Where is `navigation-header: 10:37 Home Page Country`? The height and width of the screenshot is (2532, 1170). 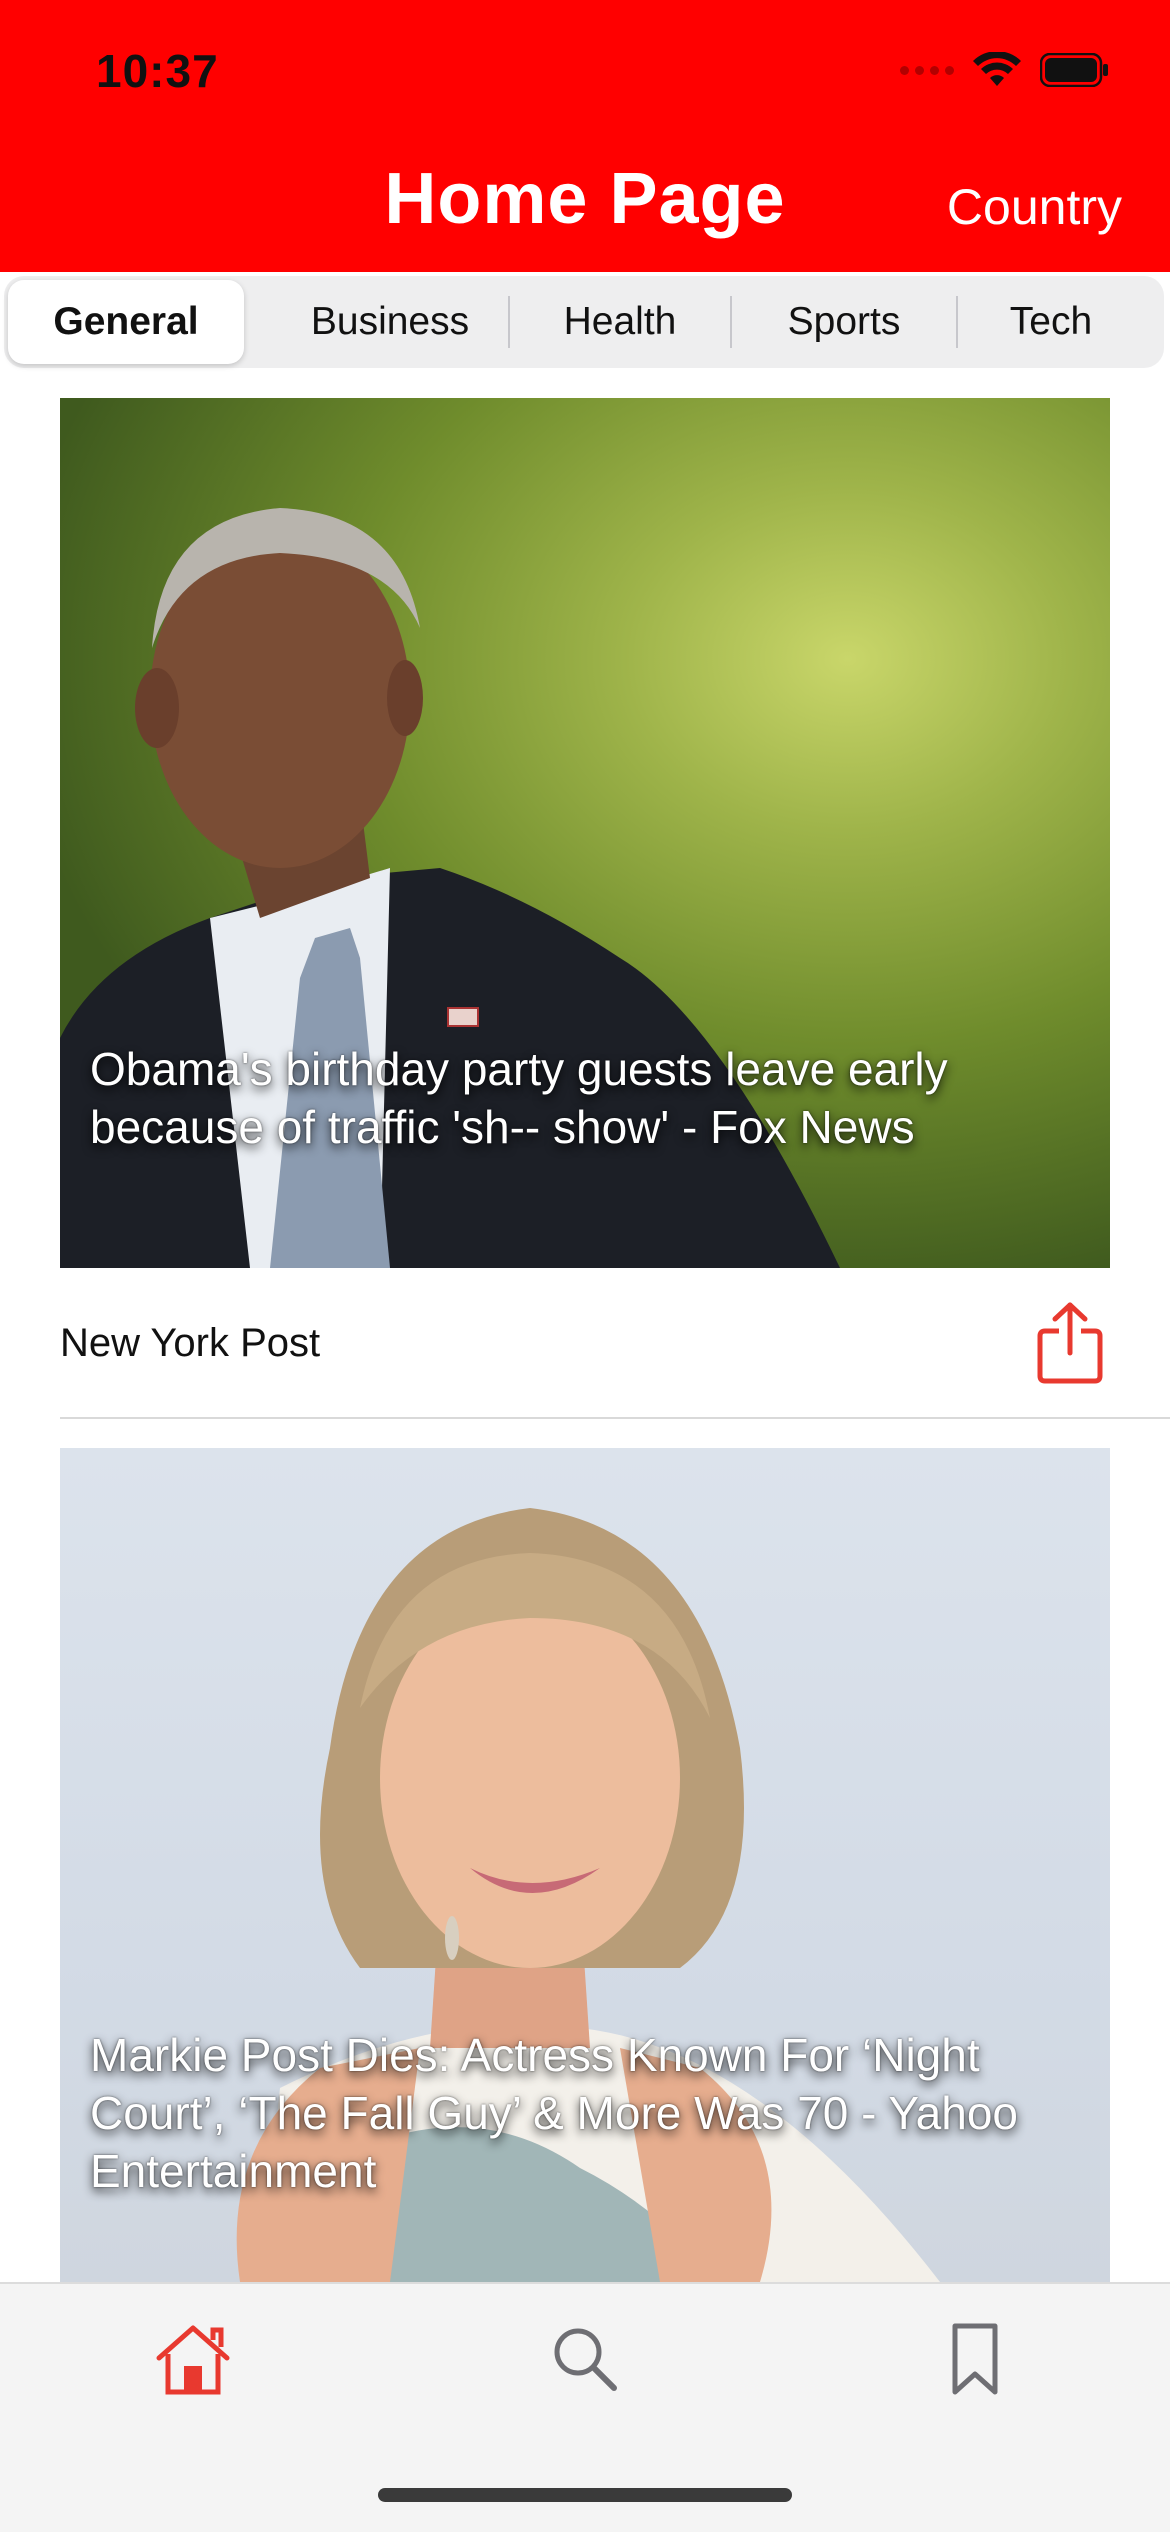 navigation-header: 10:37 Home Page Country is located at coordinates (585, 136).